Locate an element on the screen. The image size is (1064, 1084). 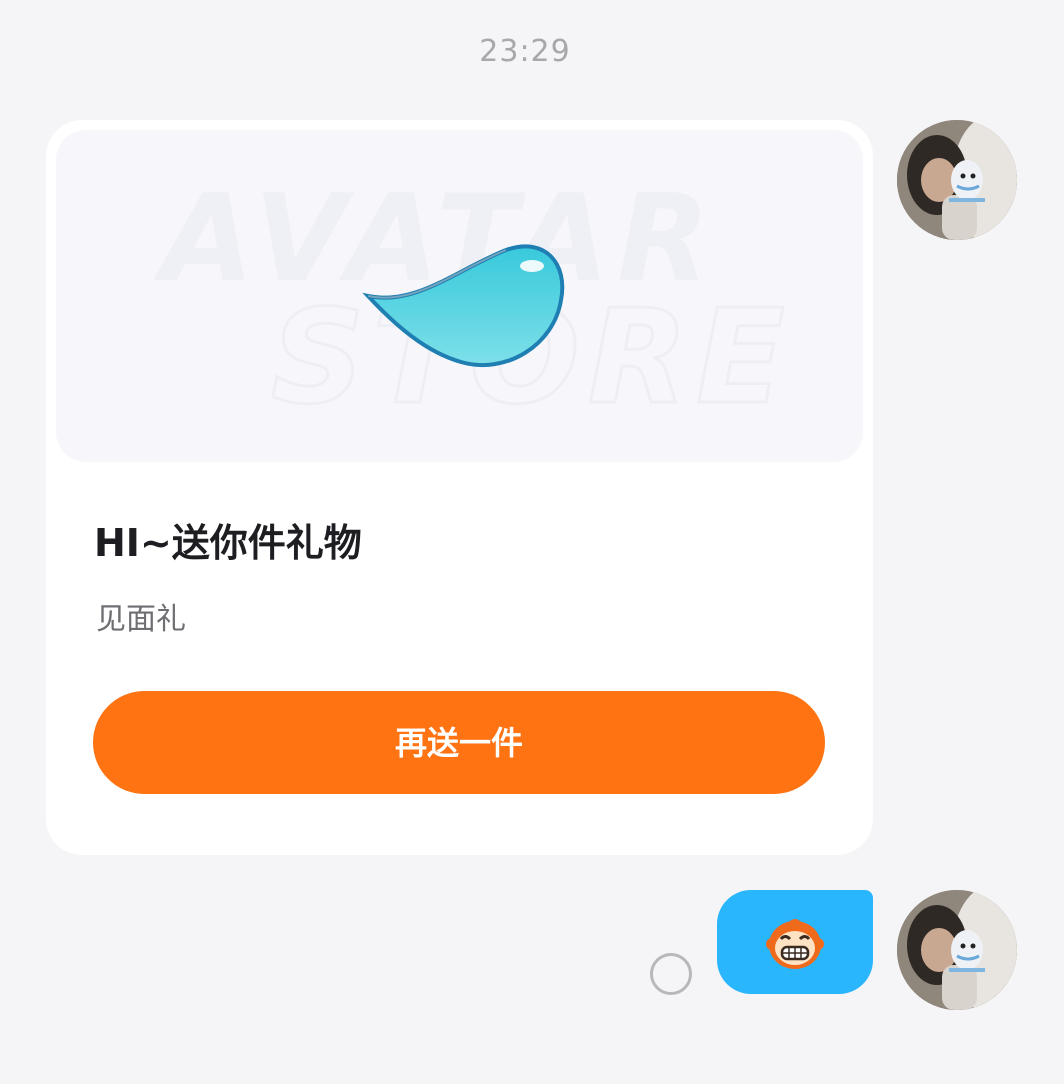
grinning-monkey-sticker is located at coordinates (795, 944).